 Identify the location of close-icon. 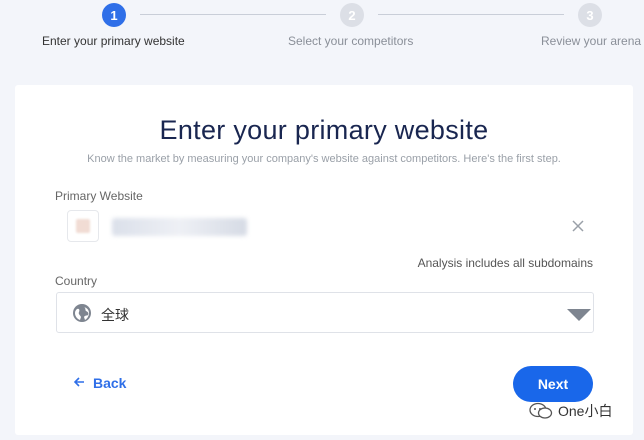
(578, 226).